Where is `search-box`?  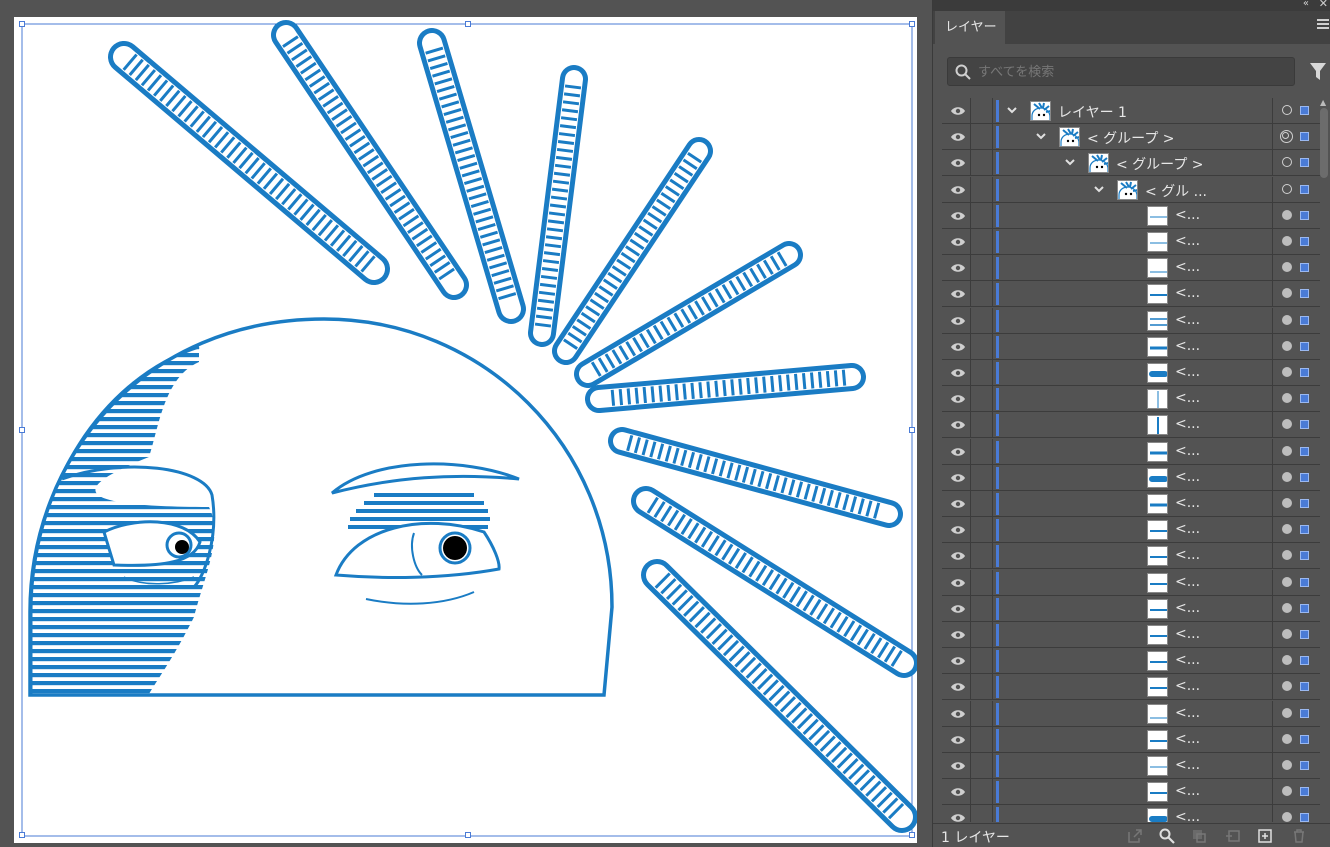 search-box is located at coordinates (1121, 71).